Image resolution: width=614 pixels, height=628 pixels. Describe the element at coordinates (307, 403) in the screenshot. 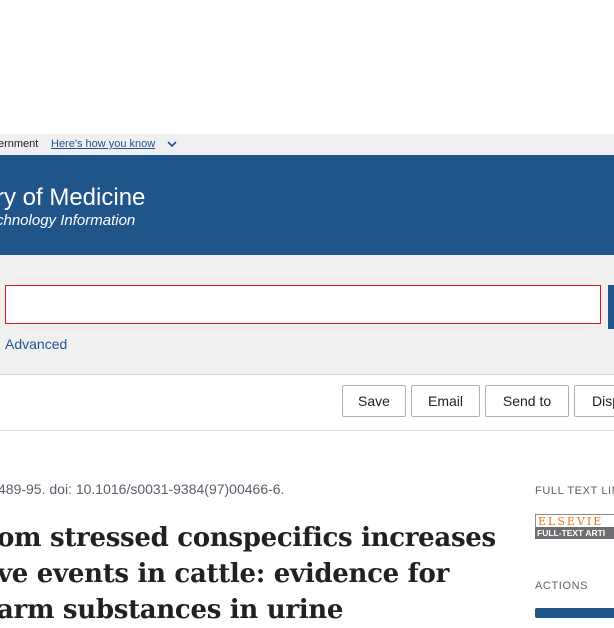

I see `article-toolbar: Save Email Send to Disp` at that location.